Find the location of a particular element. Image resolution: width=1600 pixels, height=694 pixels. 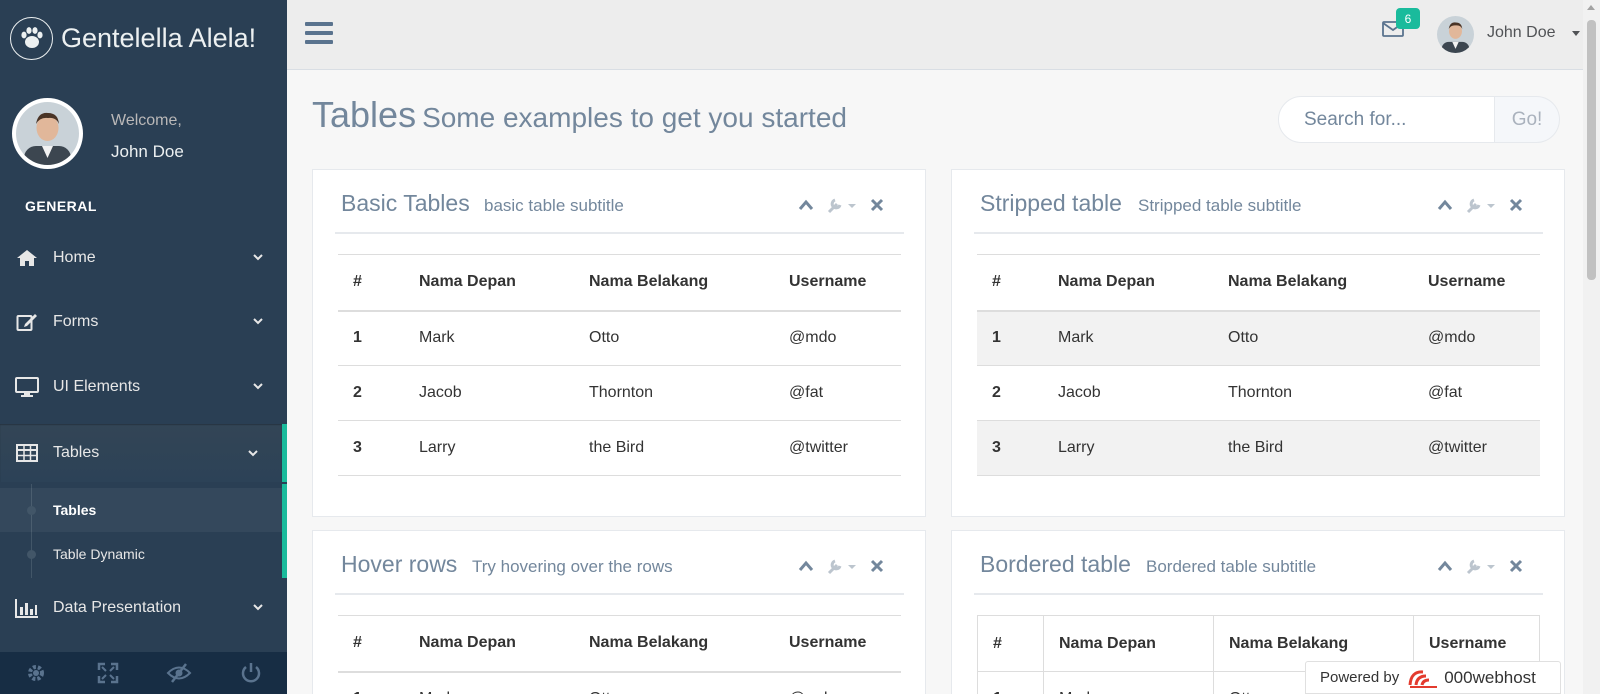

submenu-label: Tables is located at coordinates (75, 510).